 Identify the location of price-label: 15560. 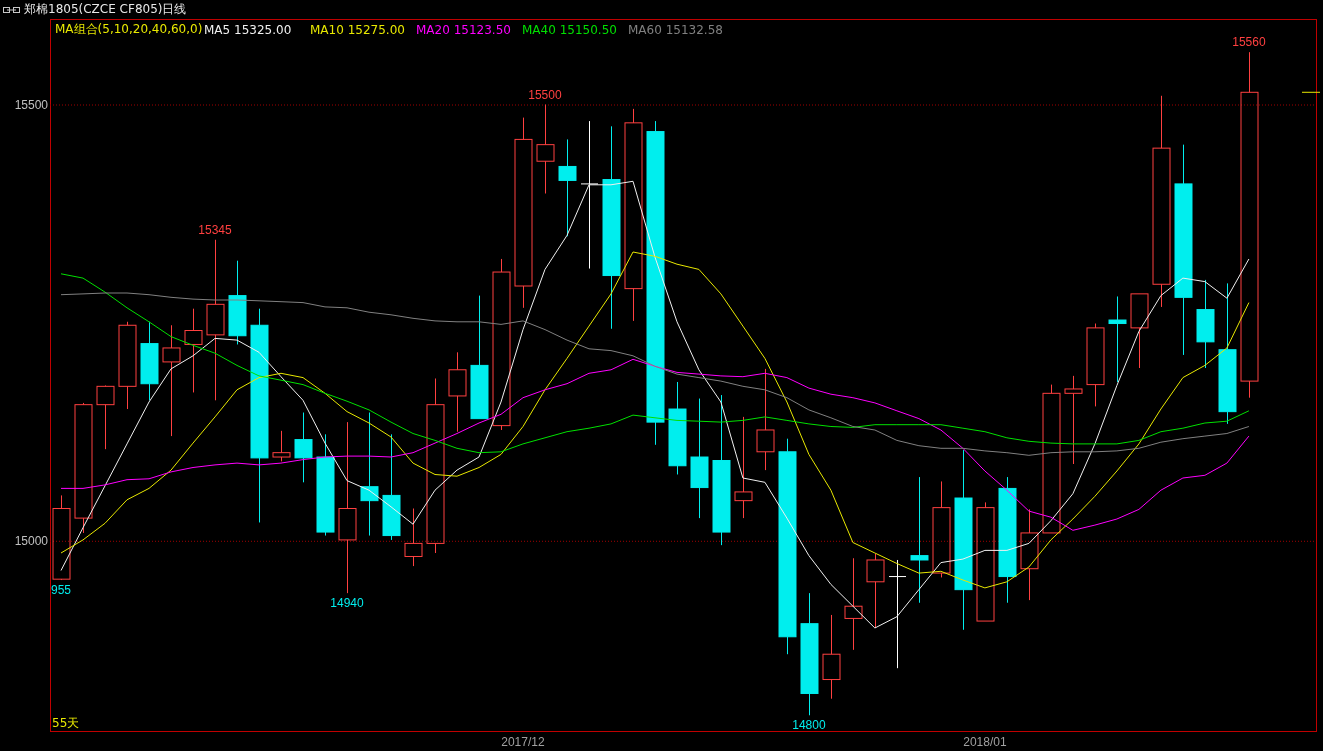
(1249, 42).